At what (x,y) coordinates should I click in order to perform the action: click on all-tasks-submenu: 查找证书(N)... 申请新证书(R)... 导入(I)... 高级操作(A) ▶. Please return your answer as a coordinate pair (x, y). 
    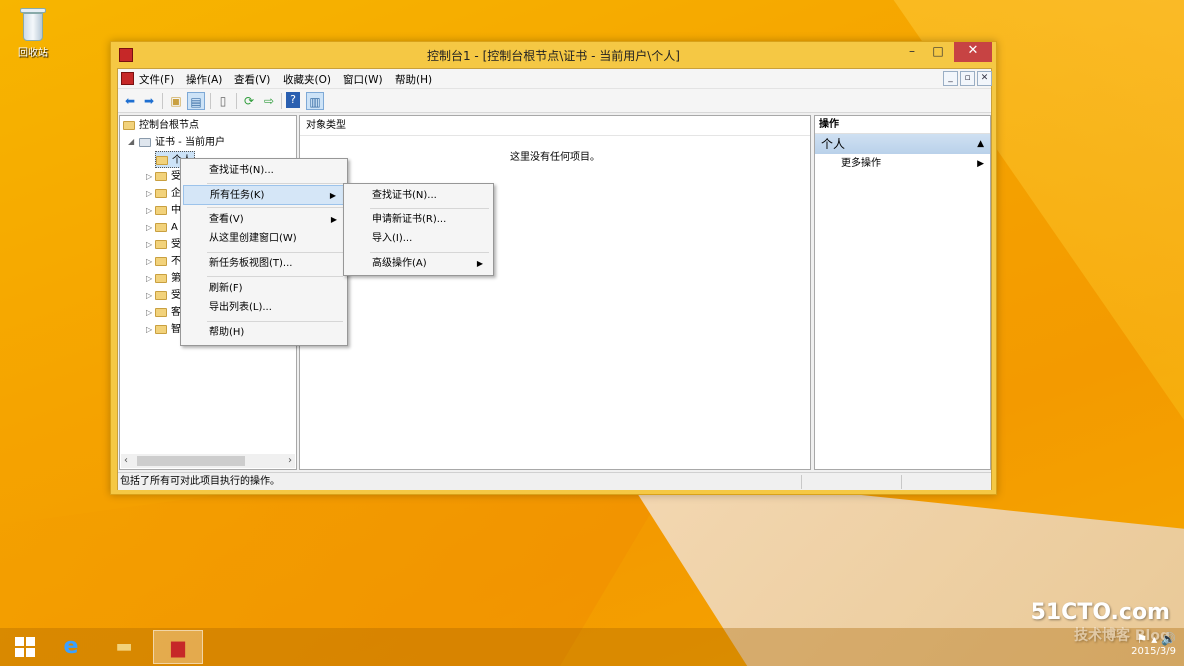
    Looking at the image, I should click on (418, 229).